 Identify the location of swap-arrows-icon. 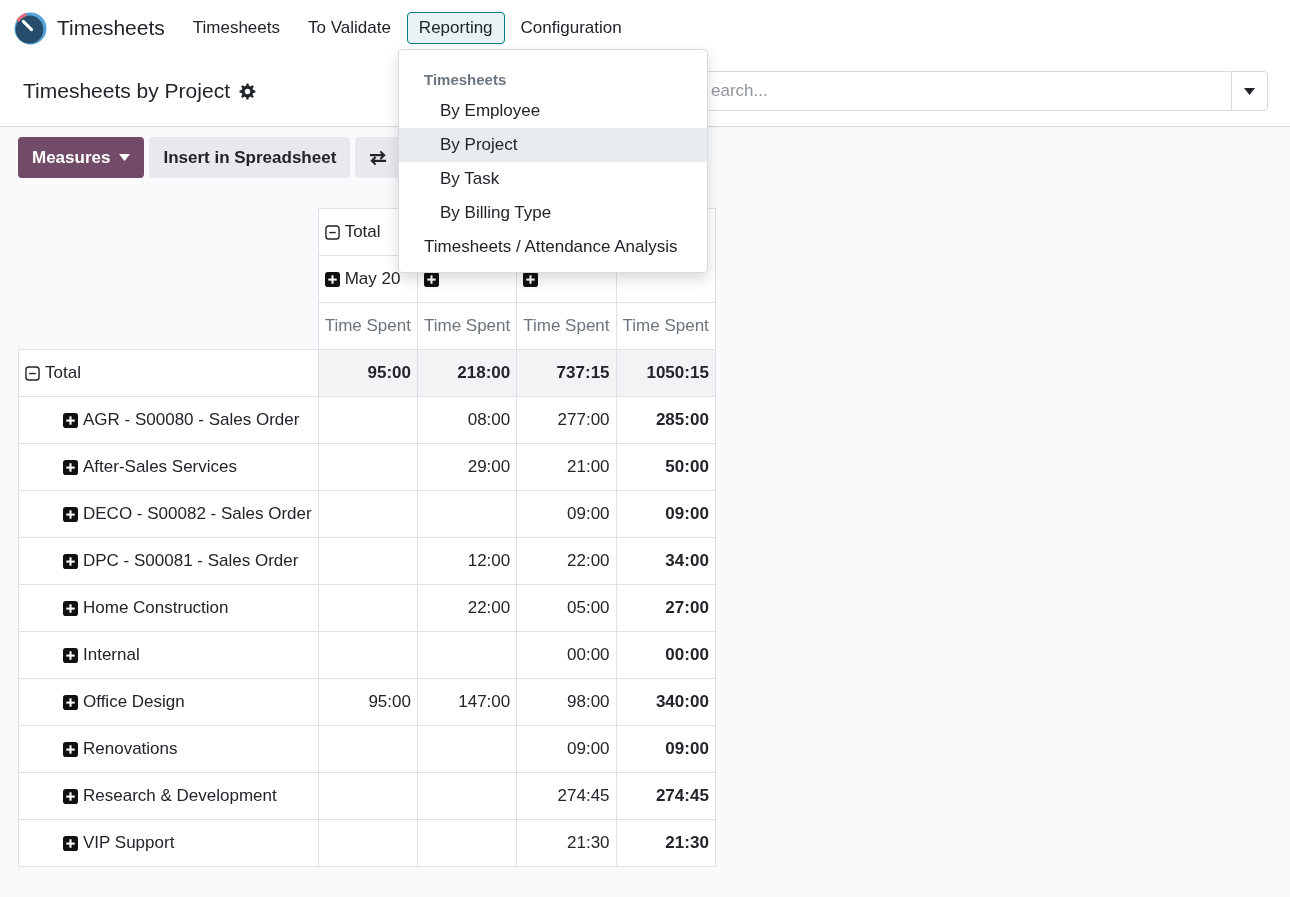
(378, 157).